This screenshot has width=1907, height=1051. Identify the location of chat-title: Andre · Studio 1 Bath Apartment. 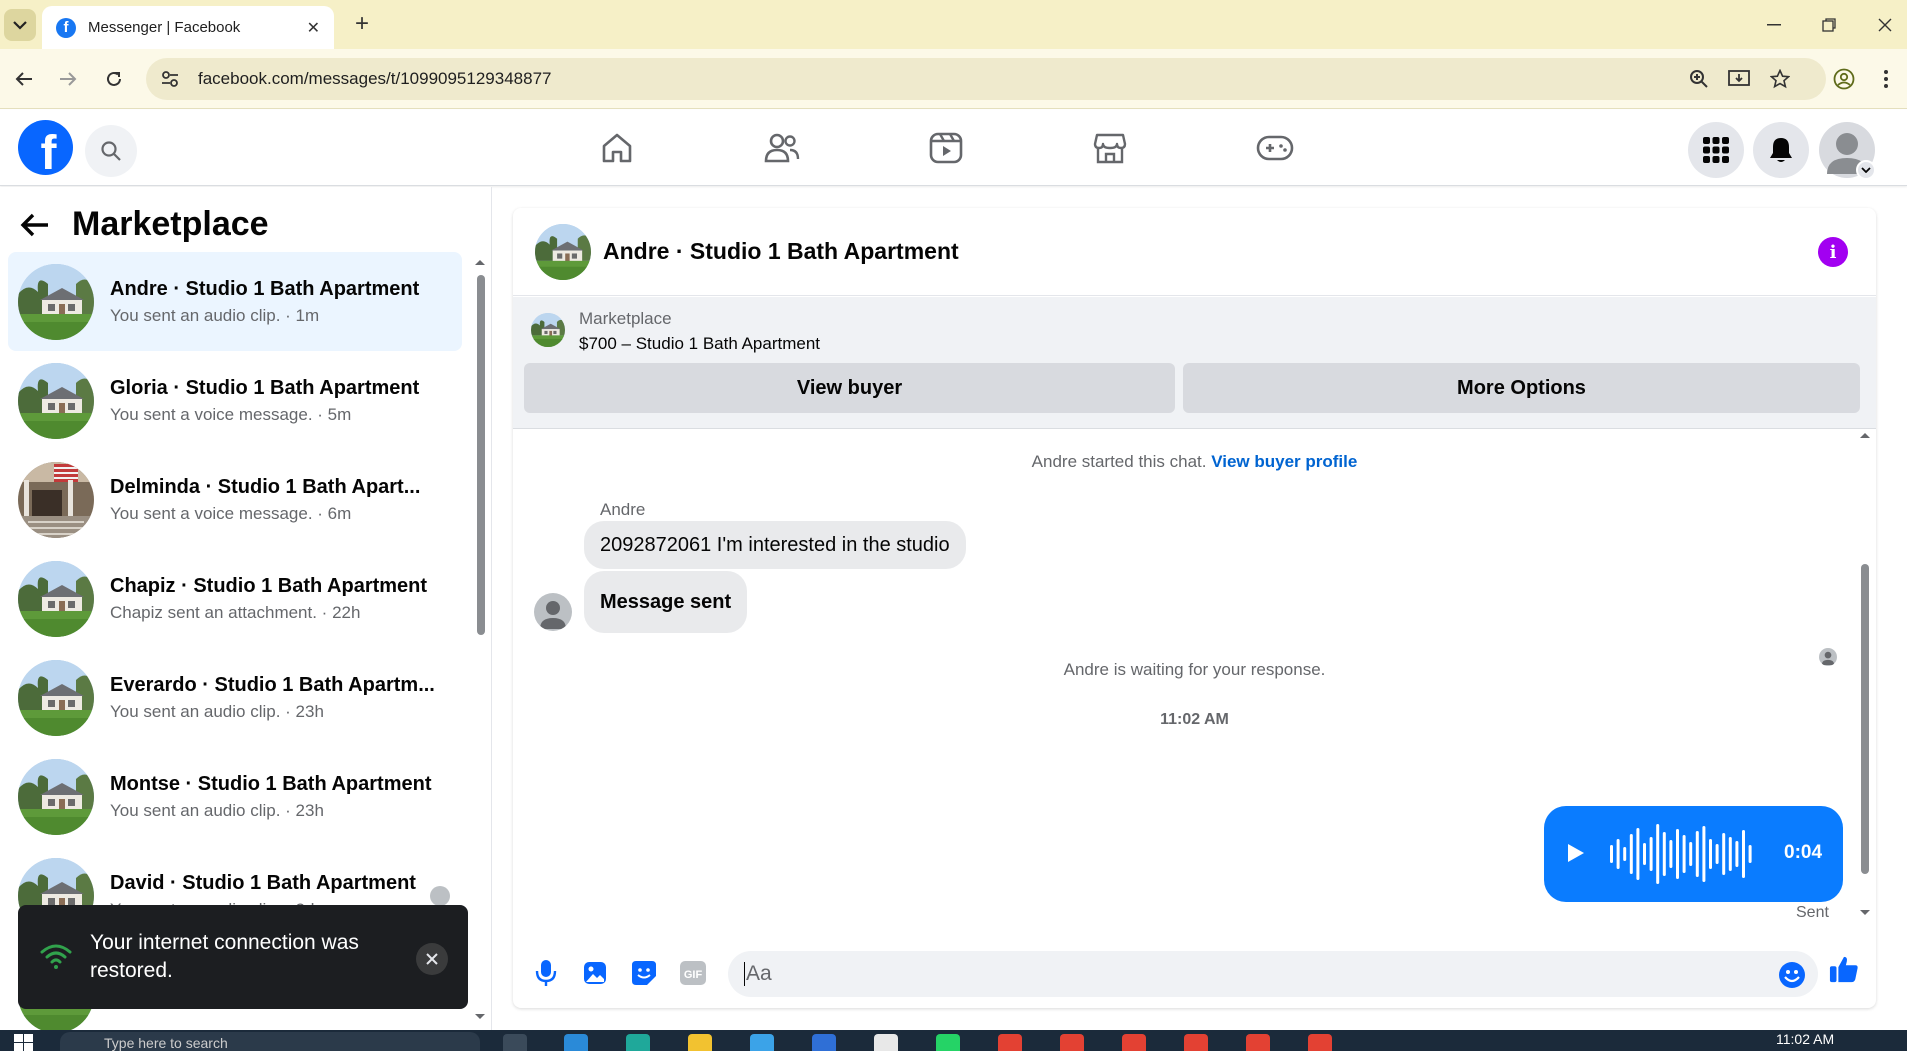
(781, 251).